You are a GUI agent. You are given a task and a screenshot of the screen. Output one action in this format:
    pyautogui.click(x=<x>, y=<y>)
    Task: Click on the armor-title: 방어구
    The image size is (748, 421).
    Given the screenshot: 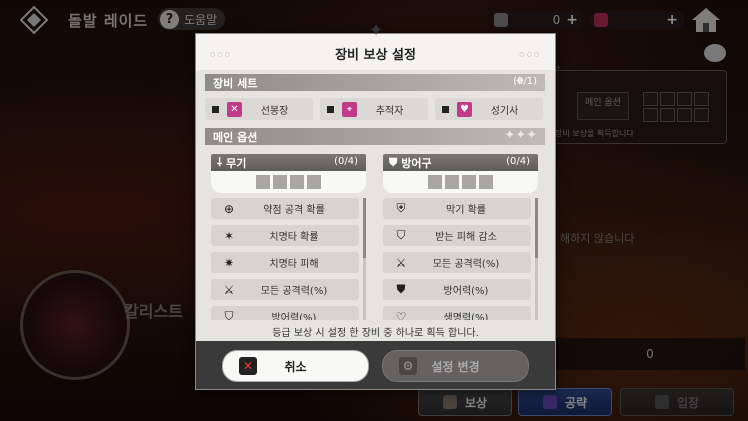 What is the action you would take?
    pyautogui.click(x=416, y=163)
    